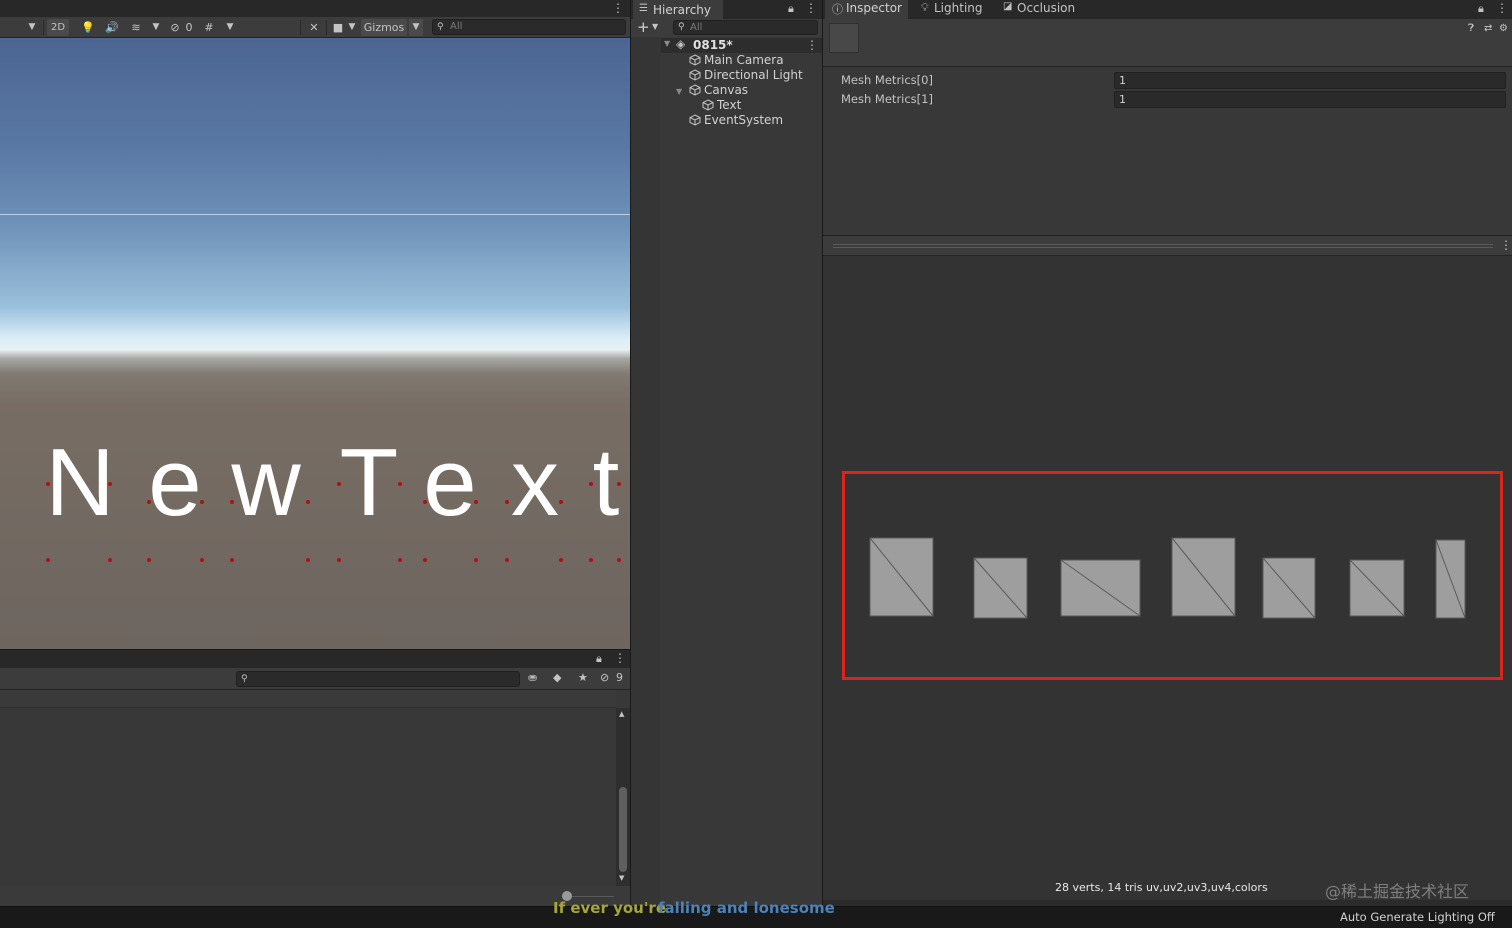 This screenshot has height=928, width=1512. What do you see at coordinates (189, 27) in the screenshot?
I see `hidden-objects-count: 0` at bounding box center [189, 27].